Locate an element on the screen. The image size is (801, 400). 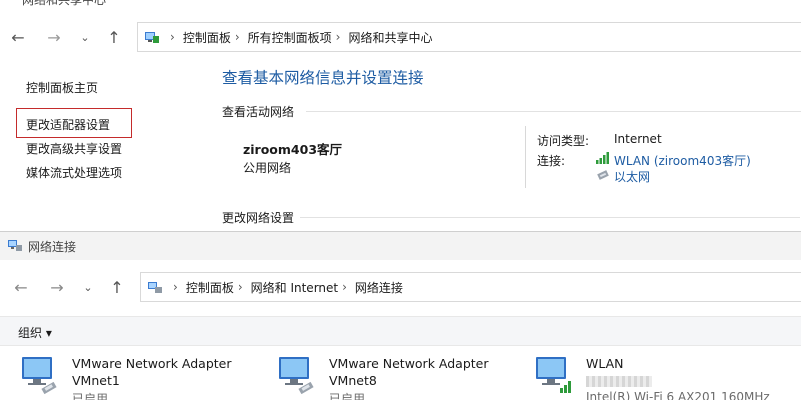
nav-change-advanced-sharing: 更改高级共享设置 is located at coordinates (74, 148).